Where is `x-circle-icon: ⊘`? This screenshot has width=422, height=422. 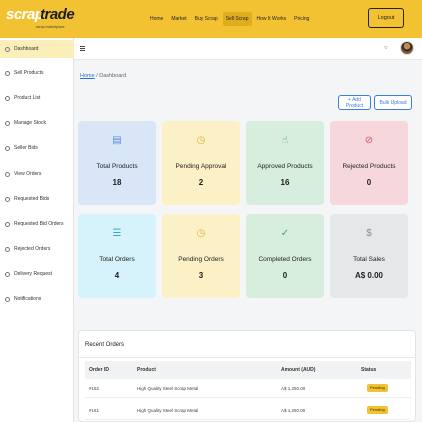
x-circle-icon: ⊘ is located at coordinates (369, 140).